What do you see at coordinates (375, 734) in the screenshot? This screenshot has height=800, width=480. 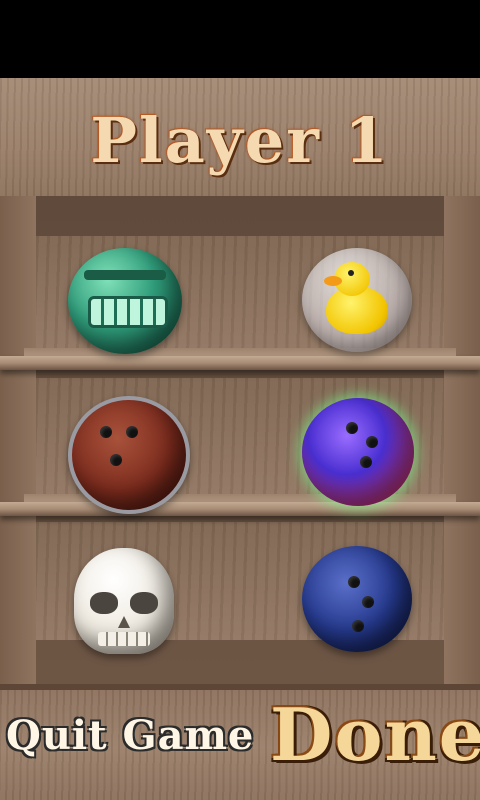 I see `done-button: Done` at bounding box center [375, 734].